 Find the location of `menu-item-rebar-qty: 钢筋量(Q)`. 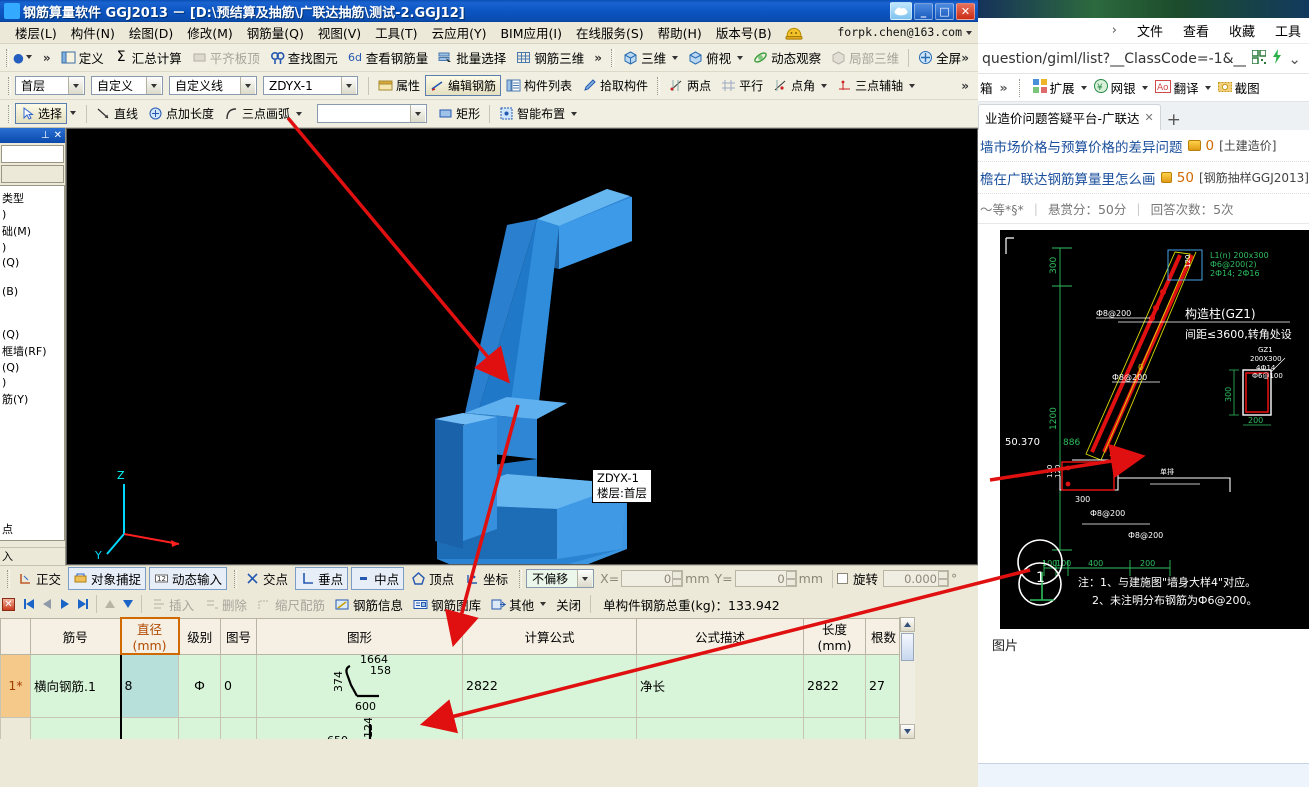

menu-item-rebar-qty: 钢筋量(Q) is located at coordinates (275, 32).